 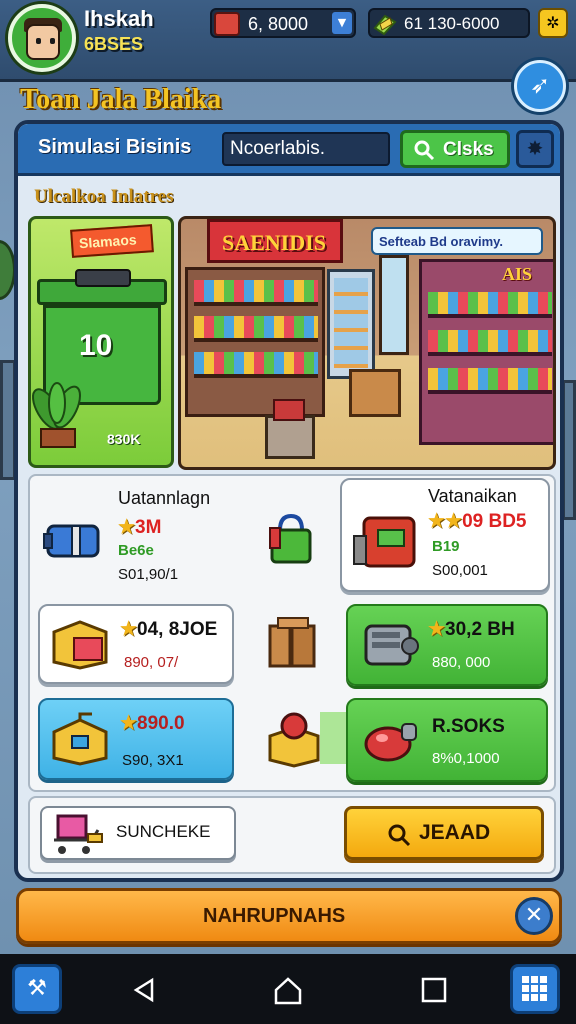 I want to click on star-icon: ✸, so click(x=535, y=149).